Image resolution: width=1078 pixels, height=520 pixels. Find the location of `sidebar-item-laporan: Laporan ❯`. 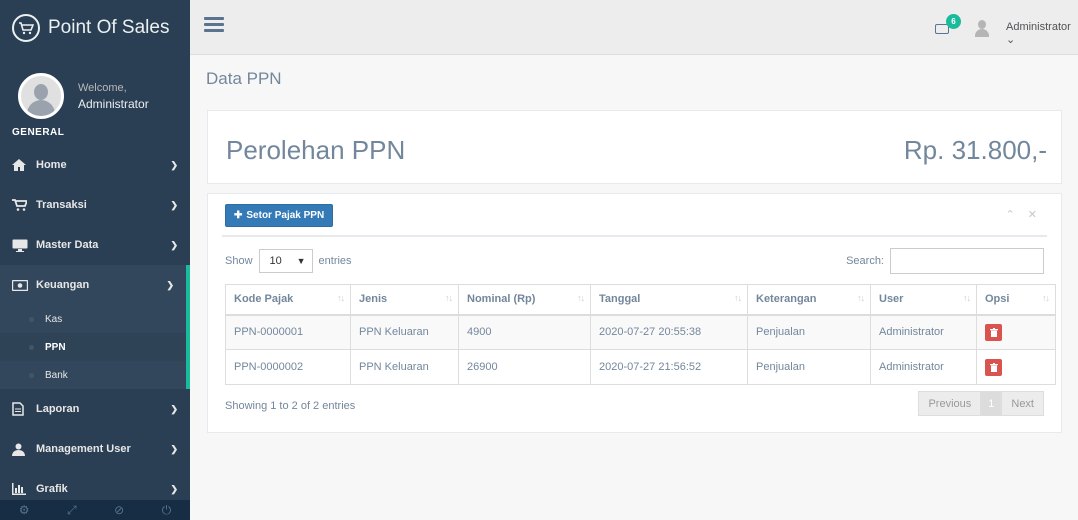

sidebar-item-laporan: Laporan ❯ is located at coordinates (95, 409).